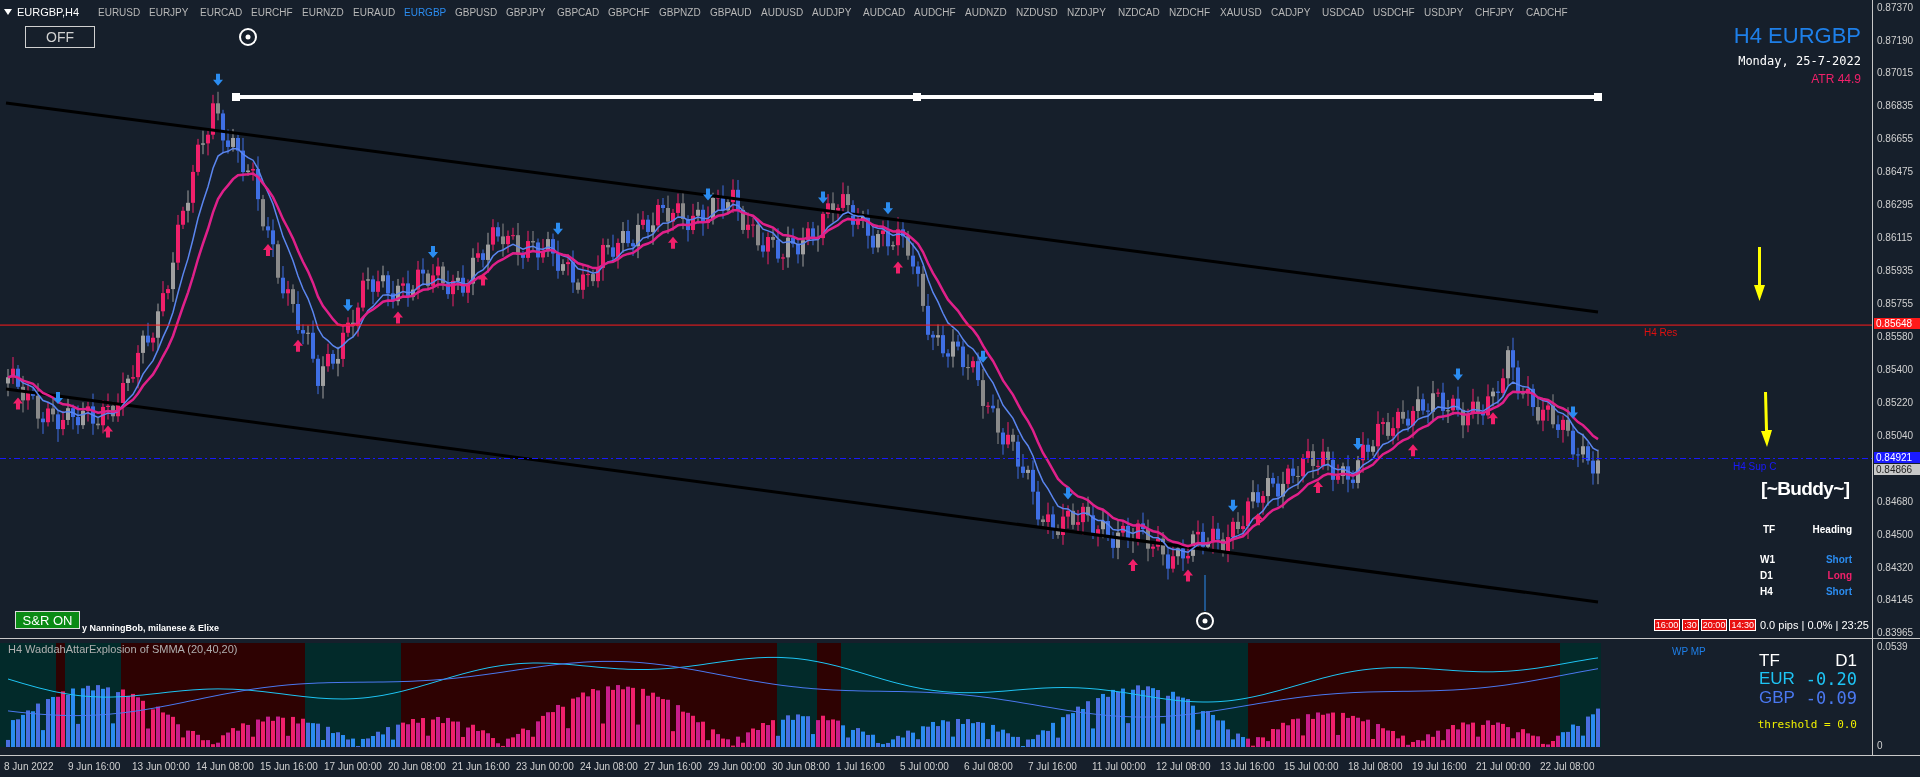  I want to click on time-tick: 18 Jul 08:00, so click(1376, 766).